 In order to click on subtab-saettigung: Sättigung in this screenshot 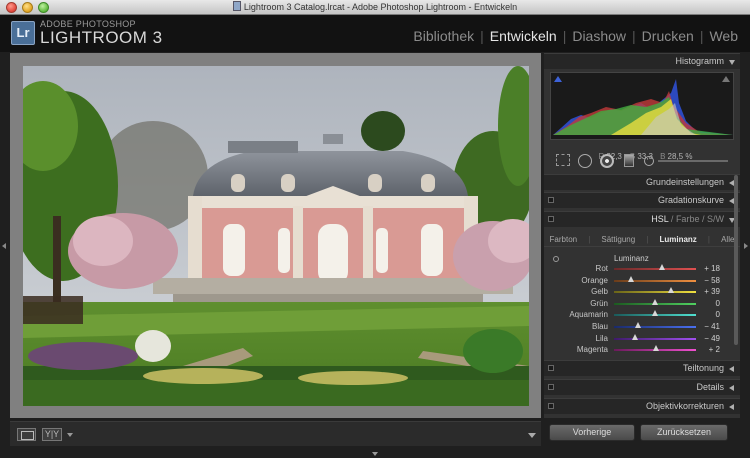, I will do `click(618, 239)`.